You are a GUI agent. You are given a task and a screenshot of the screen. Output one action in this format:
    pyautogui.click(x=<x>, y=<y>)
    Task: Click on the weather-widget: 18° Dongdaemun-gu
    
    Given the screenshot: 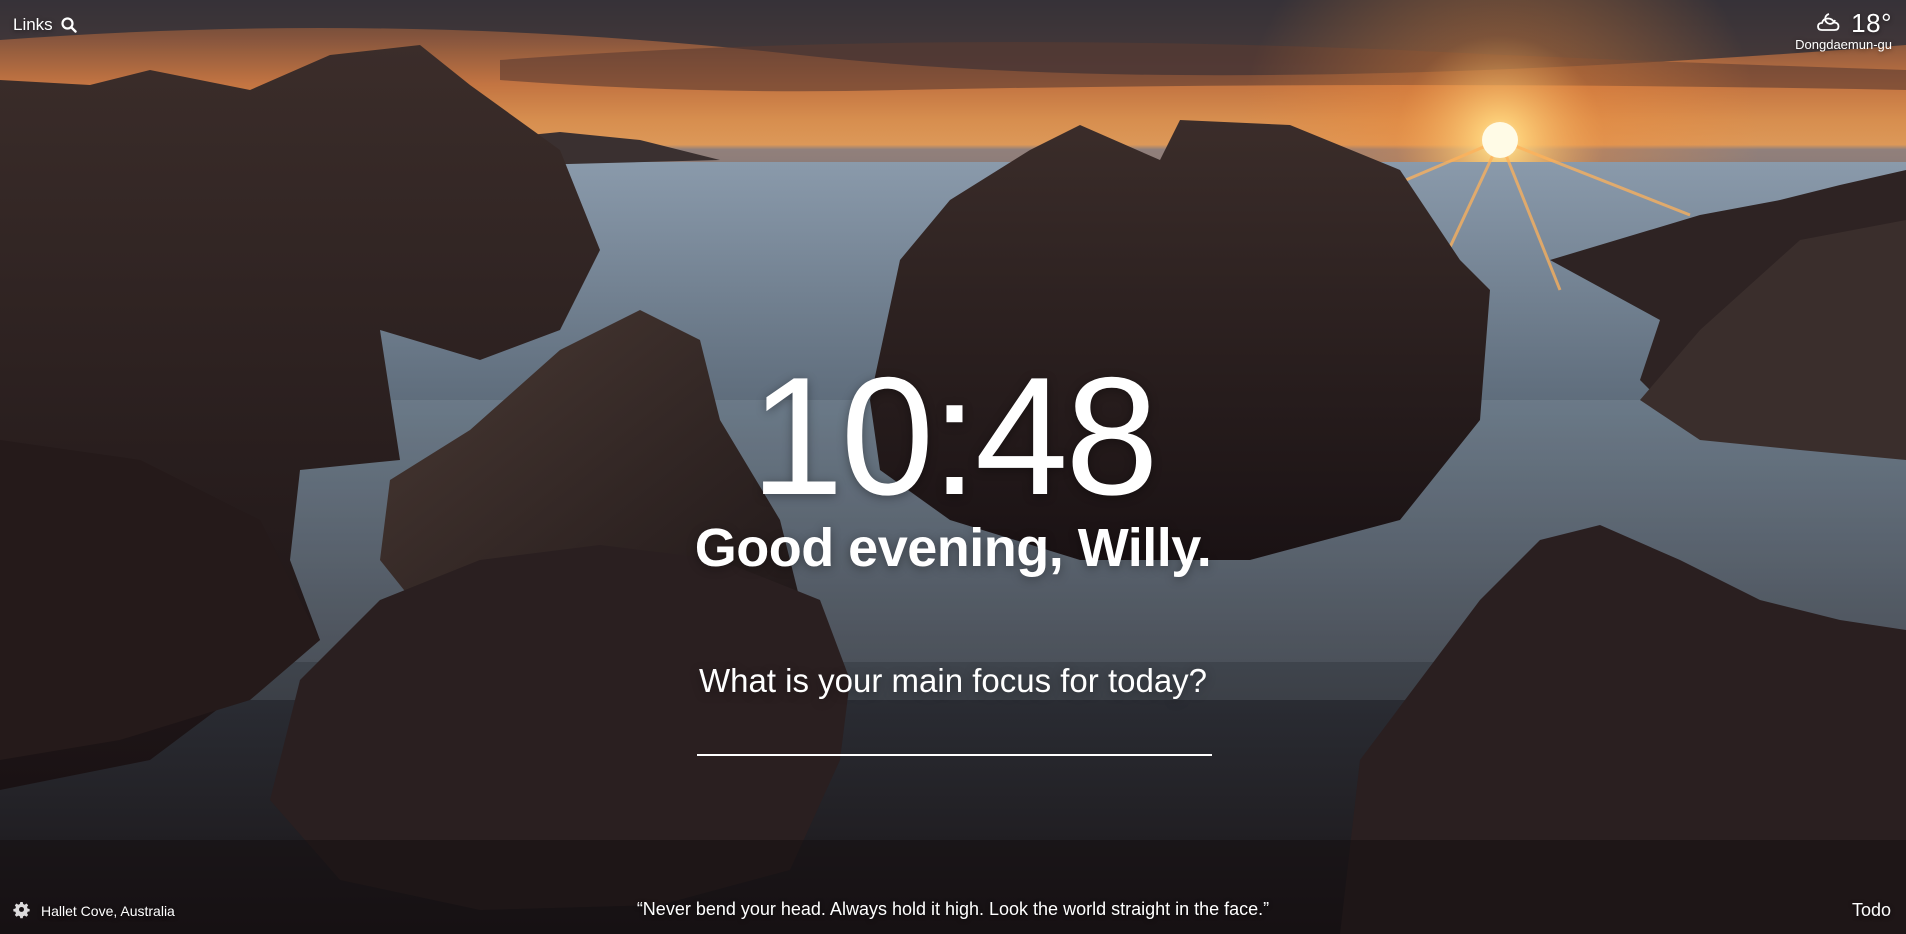 What is the action you would take?
    pyautogui.click(x=1843, y=30)
    